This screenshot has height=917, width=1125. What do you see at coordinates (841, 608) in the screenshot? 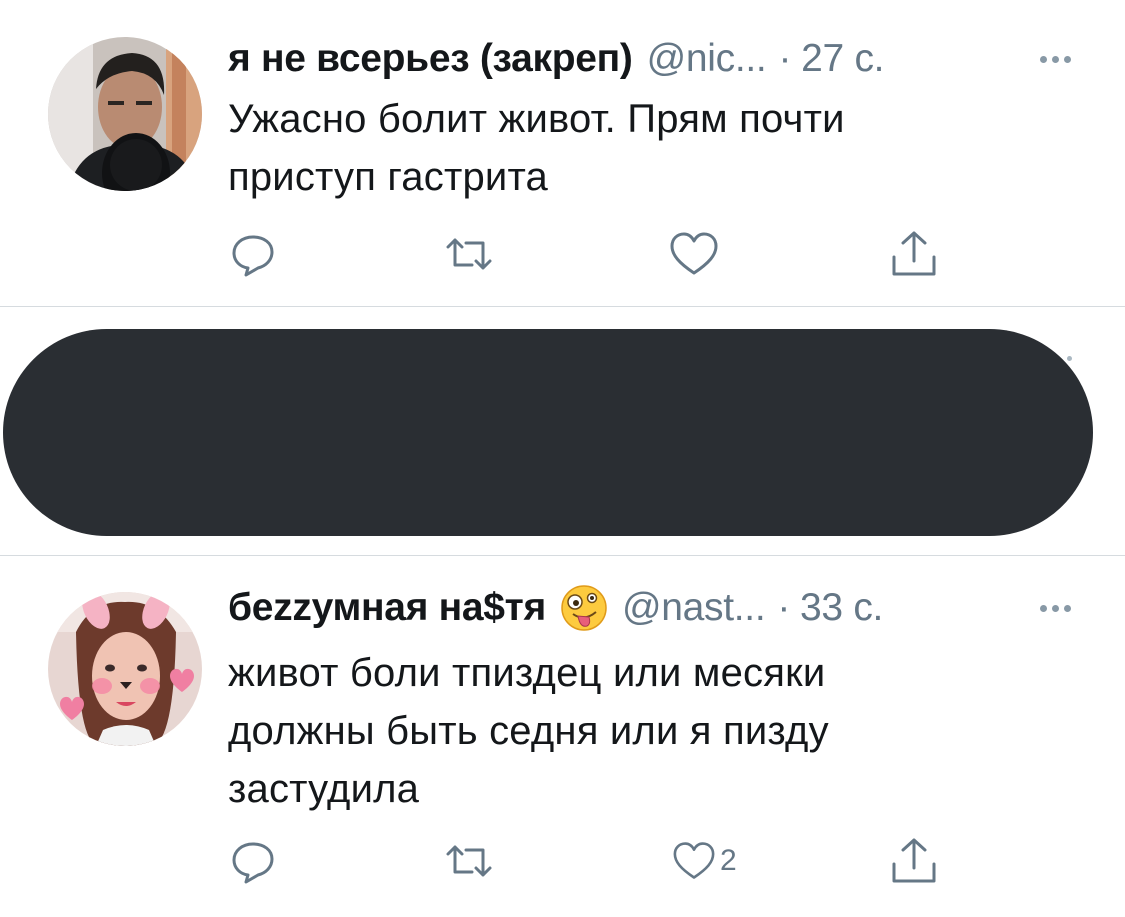
I see `timestamp: 33 с.` at bounding box center [841, 608].